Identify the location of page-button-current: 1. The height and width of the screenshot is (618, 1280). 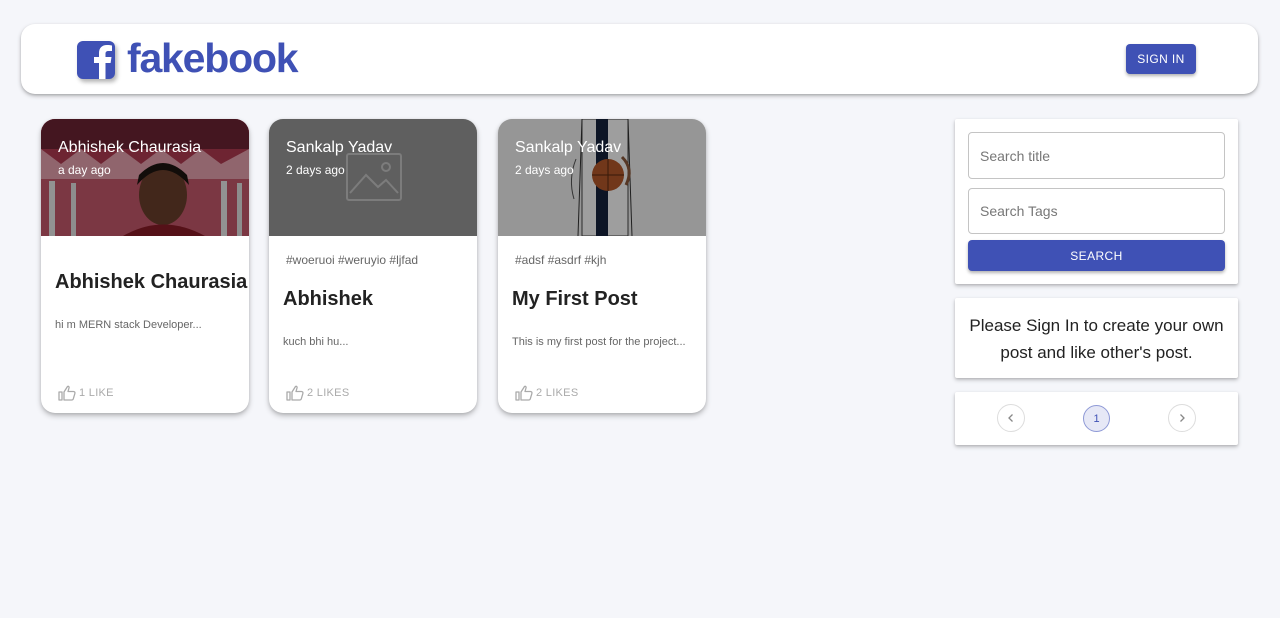
(1096, 418).